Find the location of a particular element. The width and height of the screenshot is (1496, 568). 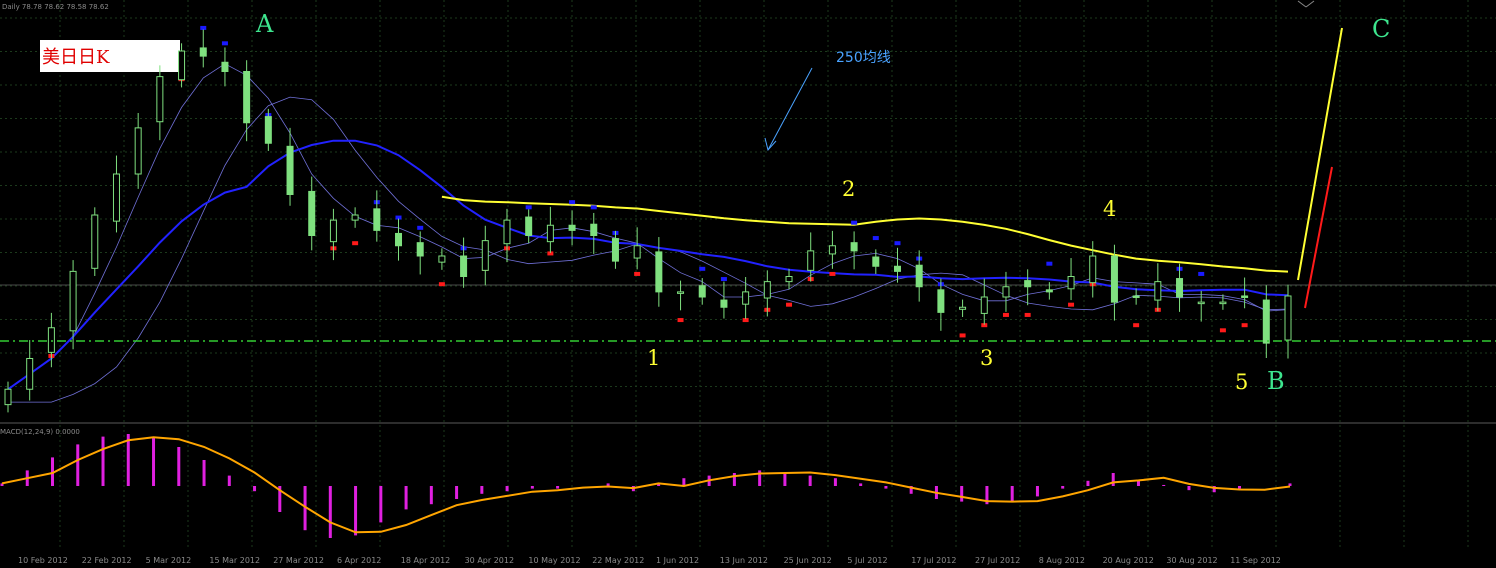

x-tick-label: 27 Jul 2012 is located at coordinates (997, 560).